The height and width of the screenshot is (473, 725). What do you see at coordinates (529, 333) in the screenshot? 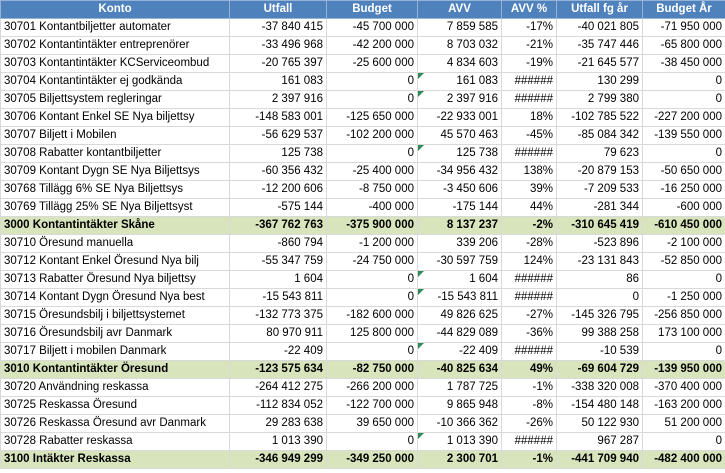
I see `value-cell: -36%` at bounding box center [529, 333].